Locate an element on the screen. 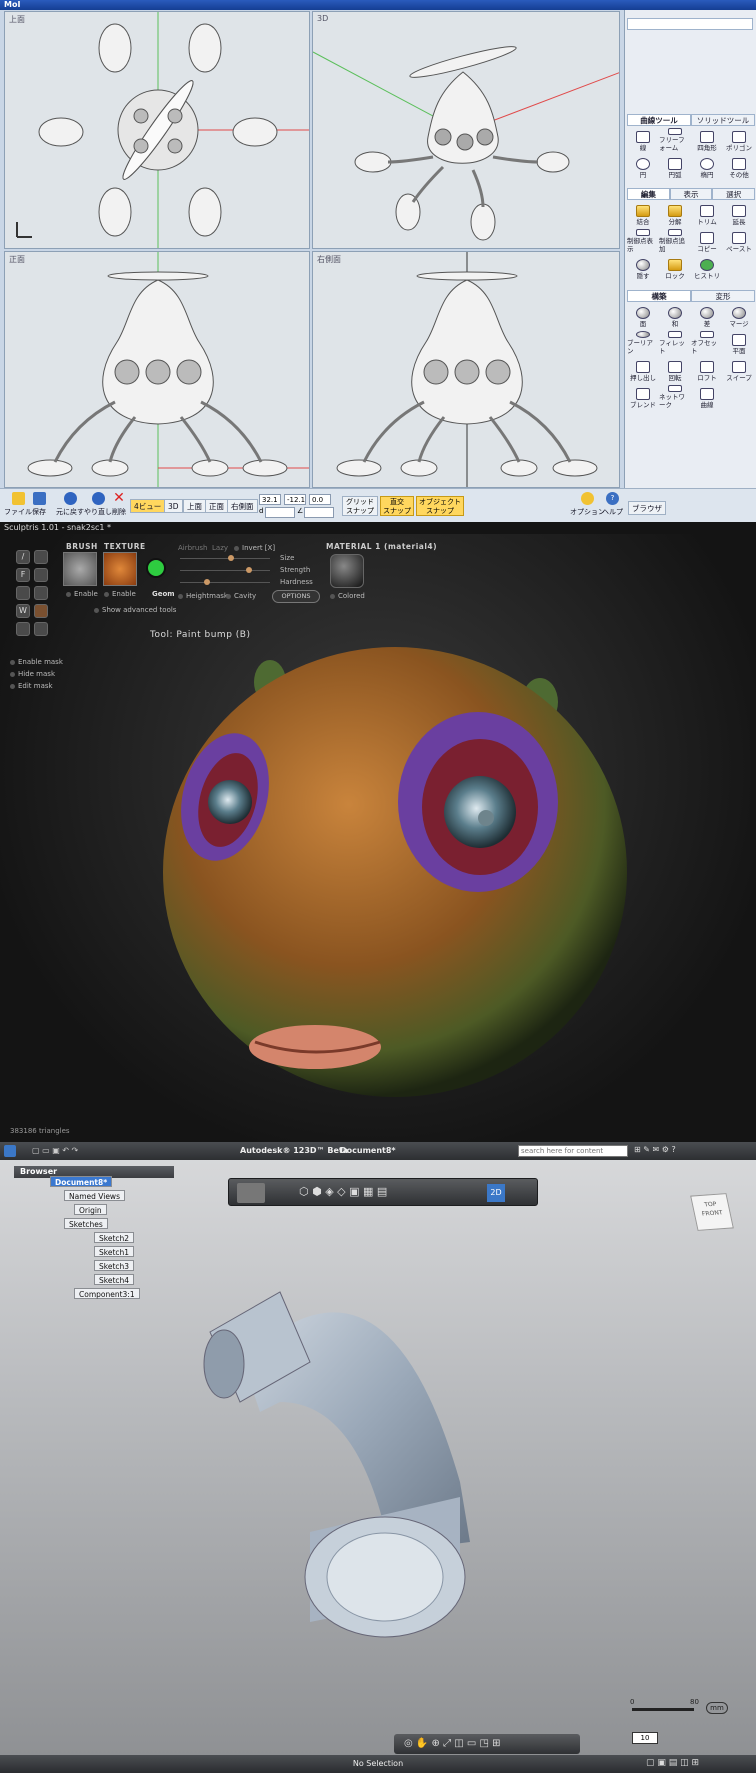  tree-document: Document8* is located at coordinates (81, 1181).